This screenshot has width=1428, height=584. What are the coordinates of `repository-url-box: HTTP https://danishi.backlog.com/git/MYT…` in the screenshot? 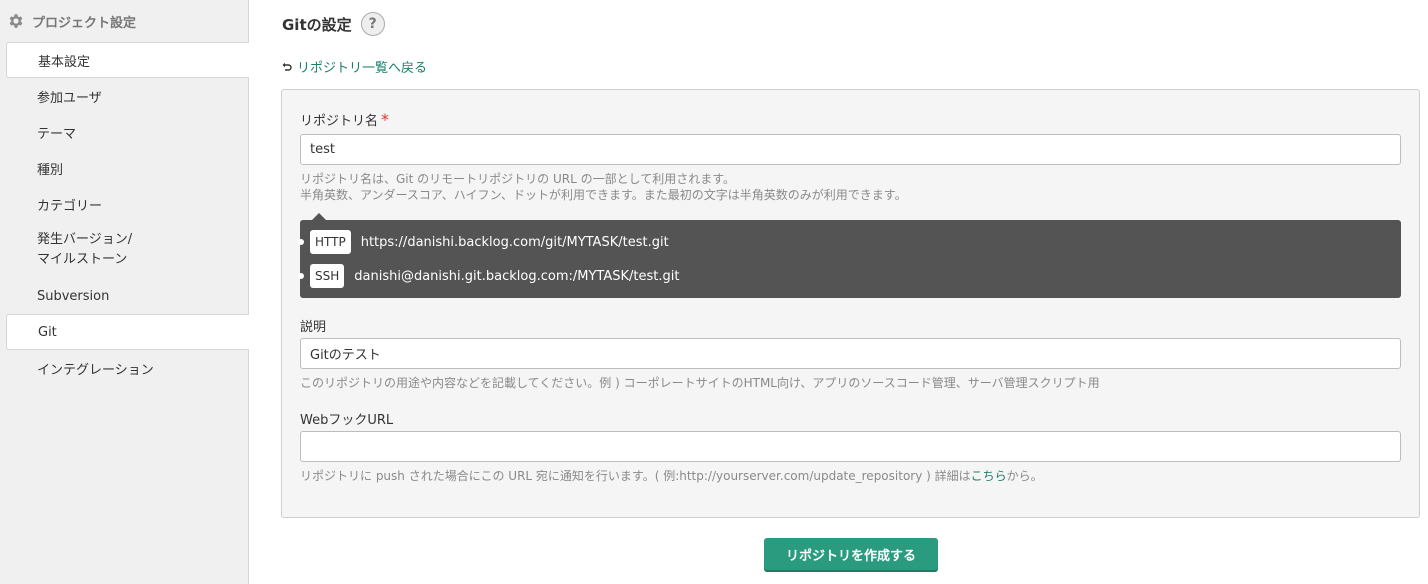 It's located at (849, 255).